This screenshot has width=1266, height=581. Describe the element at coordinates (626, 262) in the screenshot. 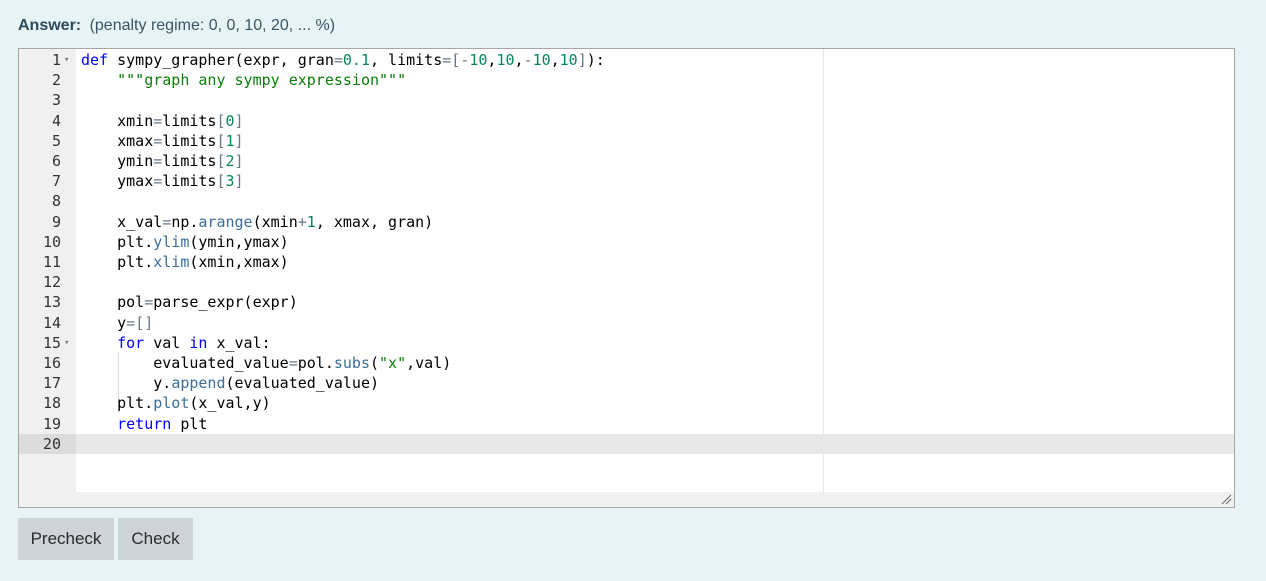

I see `code-line: 11 plt.xlim(xmin,xmax)` at that location.